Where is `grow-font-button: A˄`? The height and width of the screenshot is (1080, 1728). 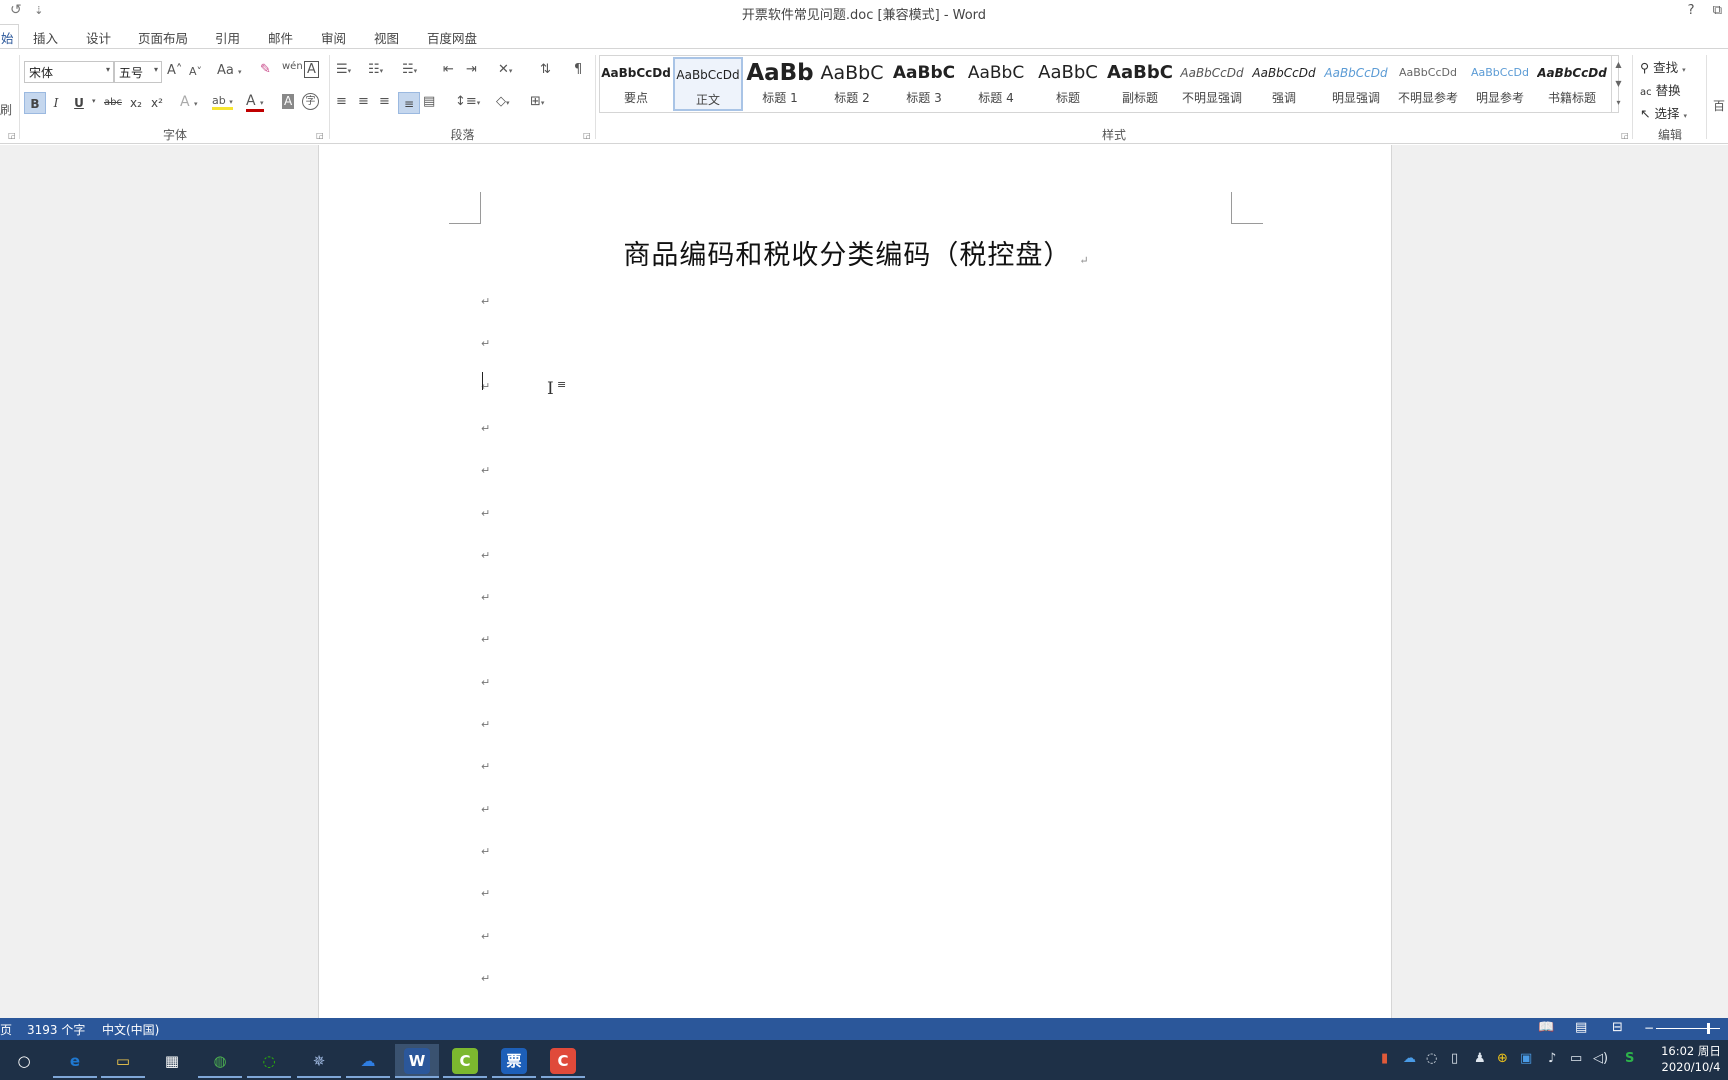 grow-font-button: A˄ is located at coordinates (174, 70).